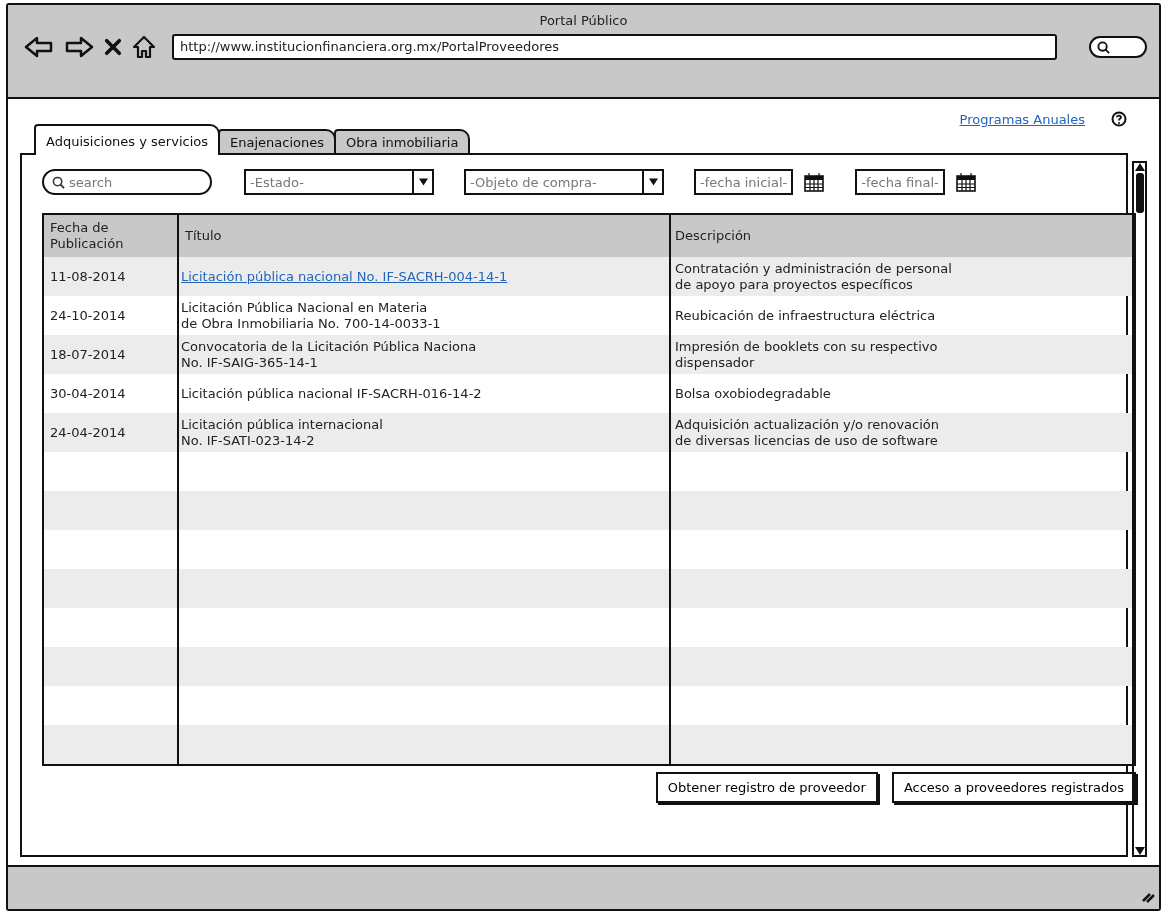  I want to click on annual-programs-link: Programas Anuales, so click(1022, 119).